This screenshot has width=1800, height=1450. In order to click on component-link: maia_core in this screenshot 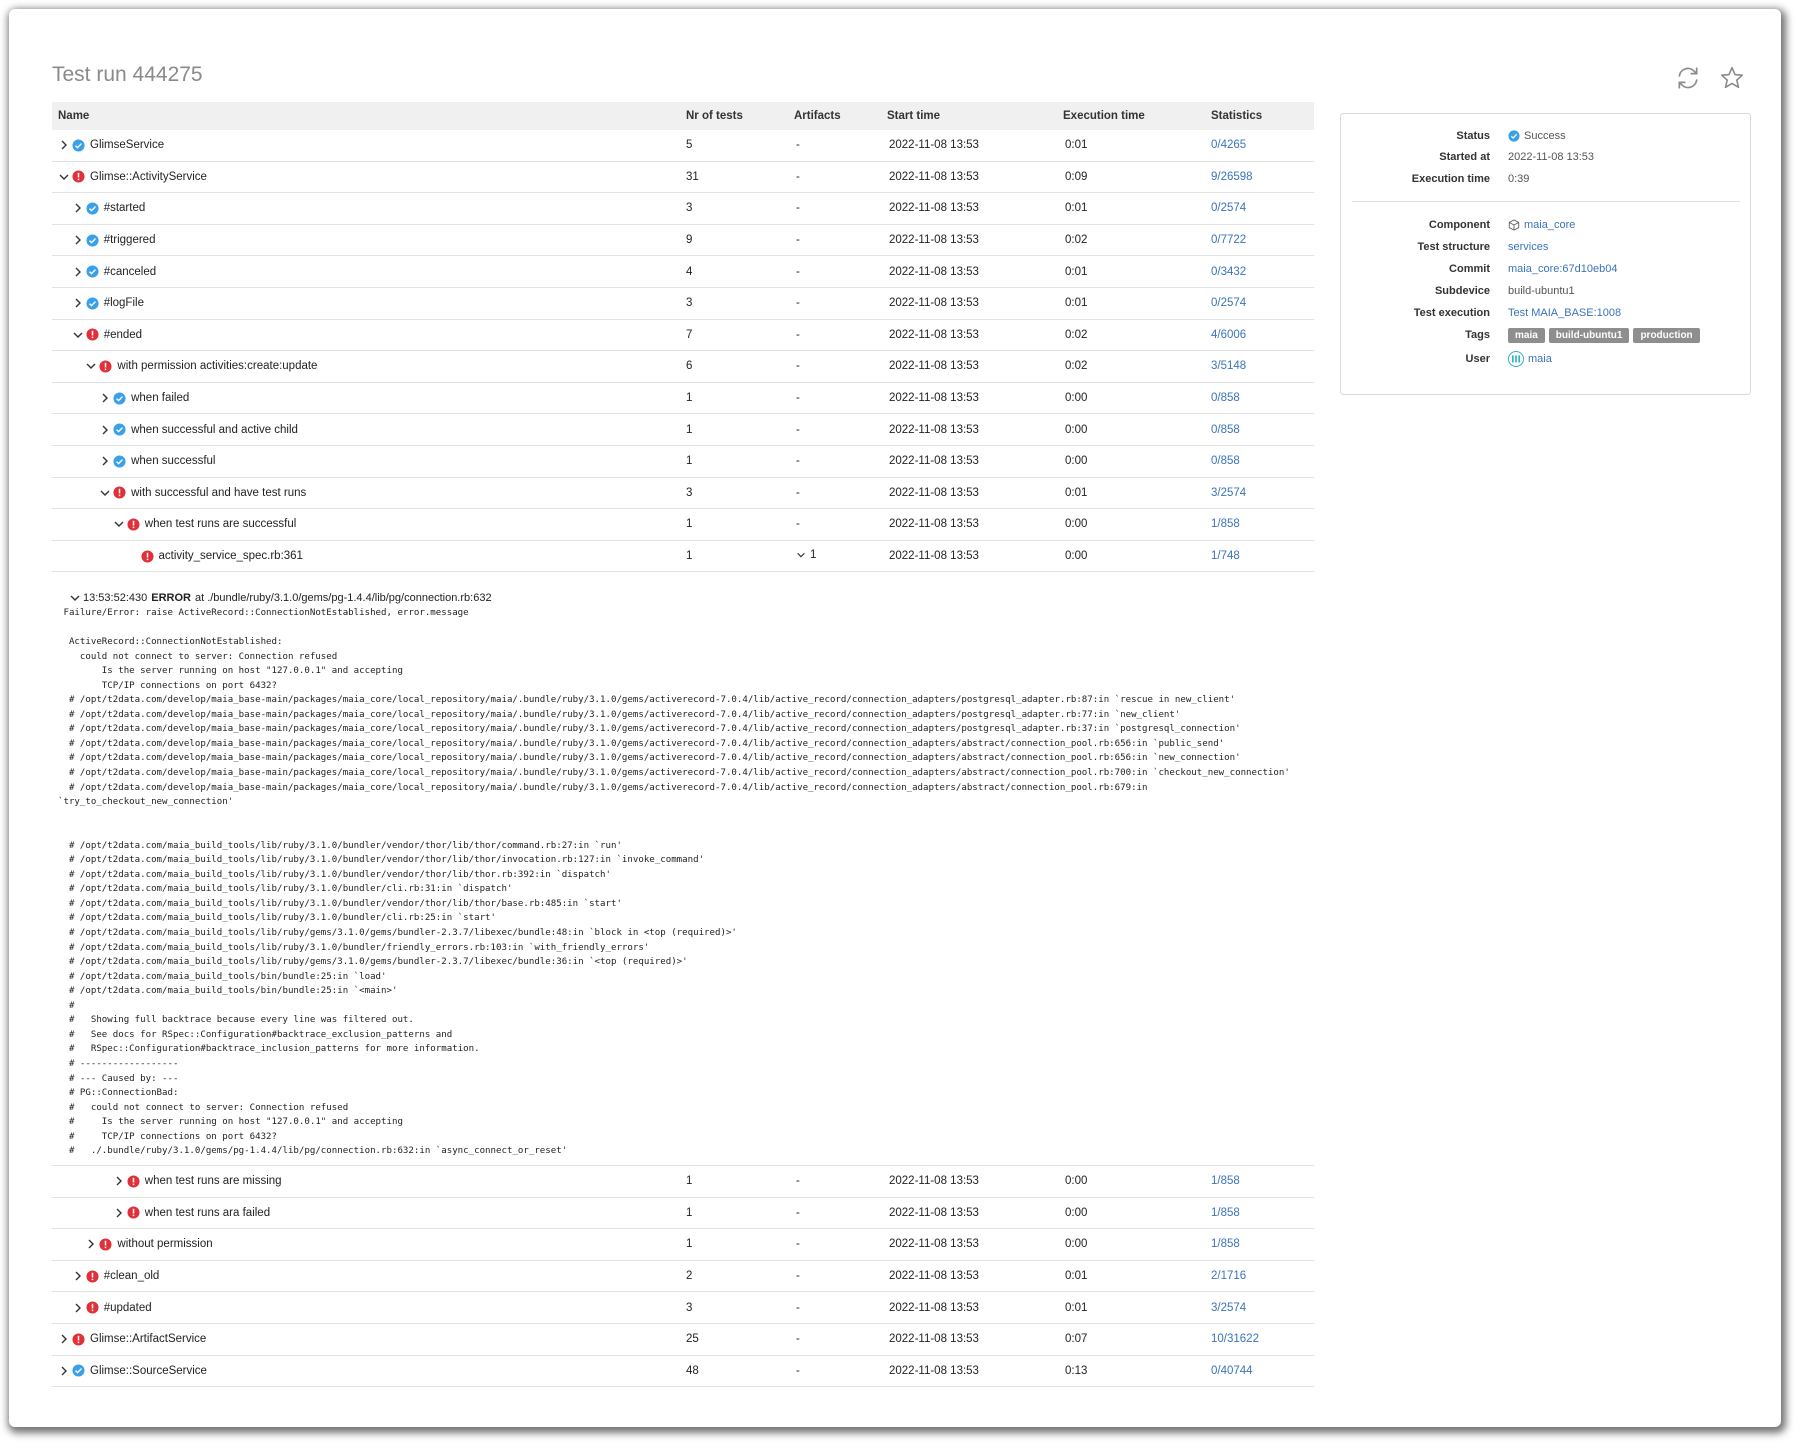, I will do `click(1549, 225)`.